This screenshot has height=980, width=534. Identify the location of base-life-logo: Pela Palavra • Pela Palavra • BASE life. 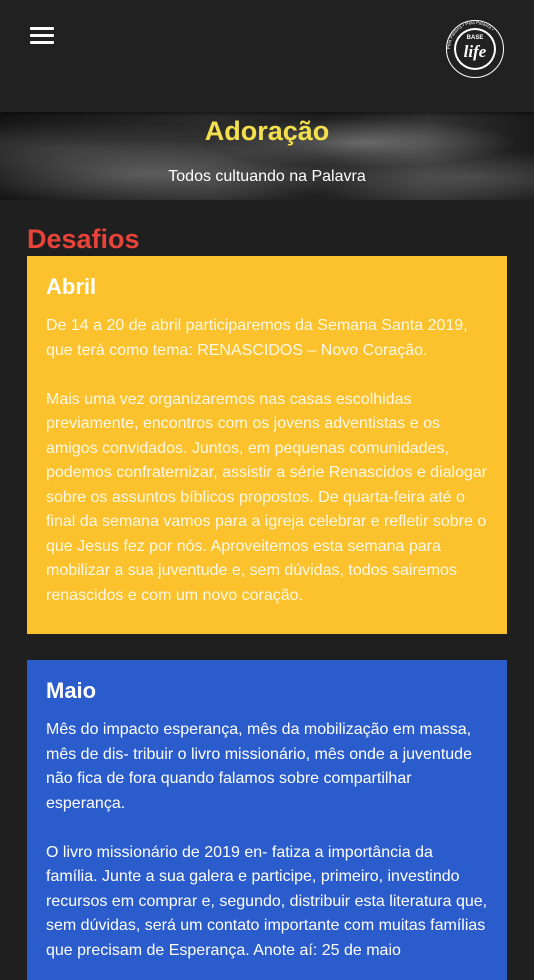
(475, 49).